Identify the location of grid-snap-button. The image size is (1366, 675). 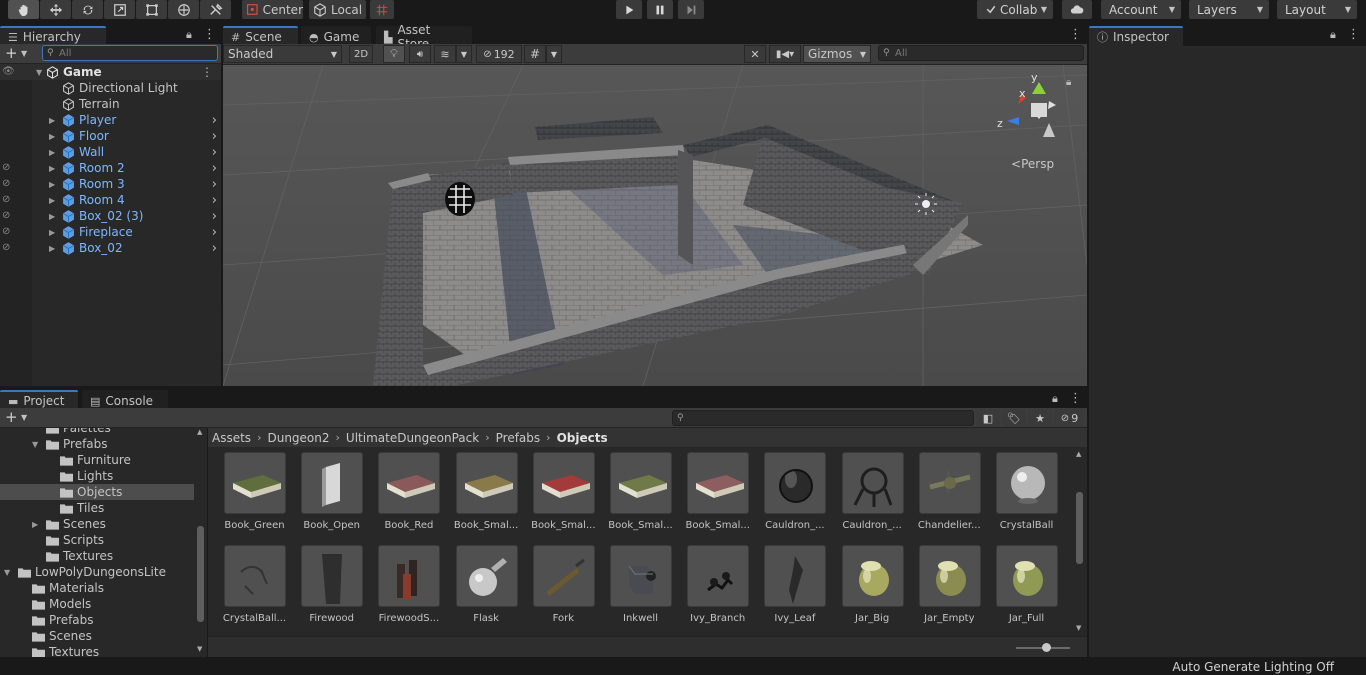
(382, 9).